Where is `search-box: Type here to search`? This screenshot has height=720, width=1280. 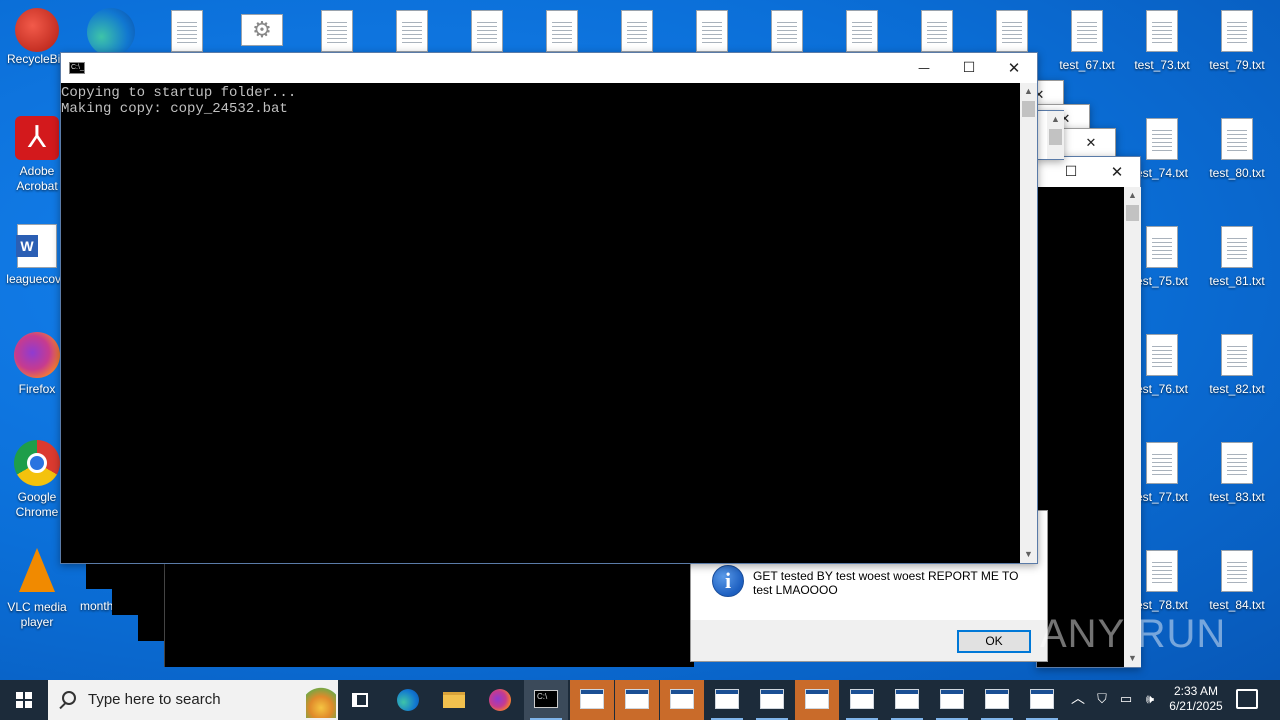 search-box: Type here to search is located at coordinates (193, 700).